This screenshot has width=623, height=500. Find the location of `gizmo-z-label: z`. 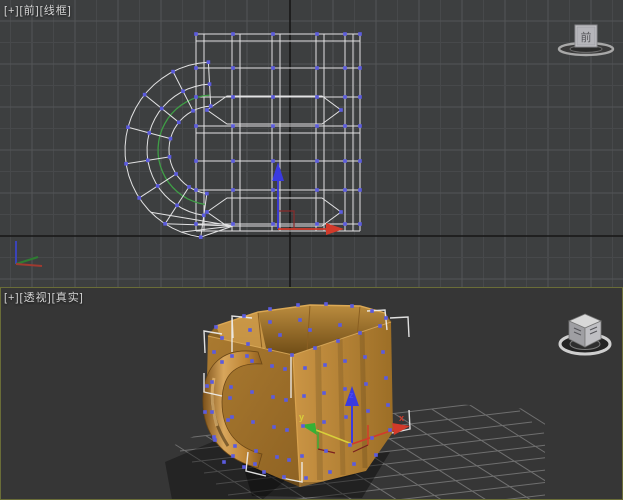

gizmo-z-label: z is located at coordinates (351, 395).